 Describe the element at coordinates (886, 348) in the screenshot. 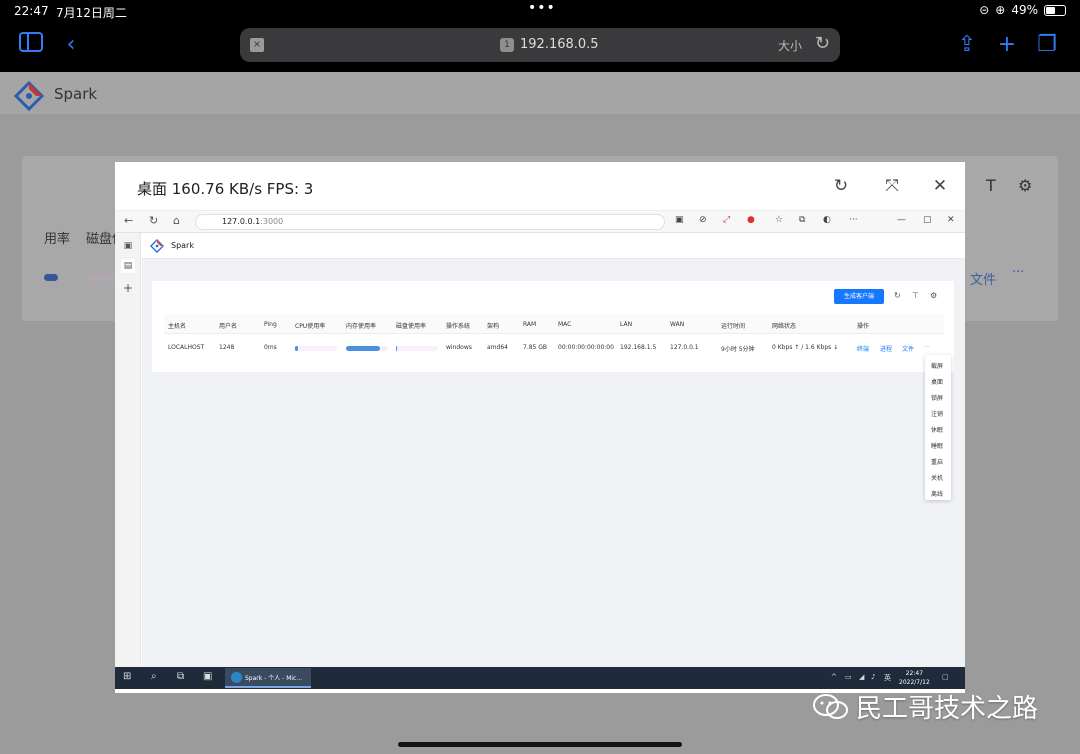

I see `process-link: 进程` at that location.